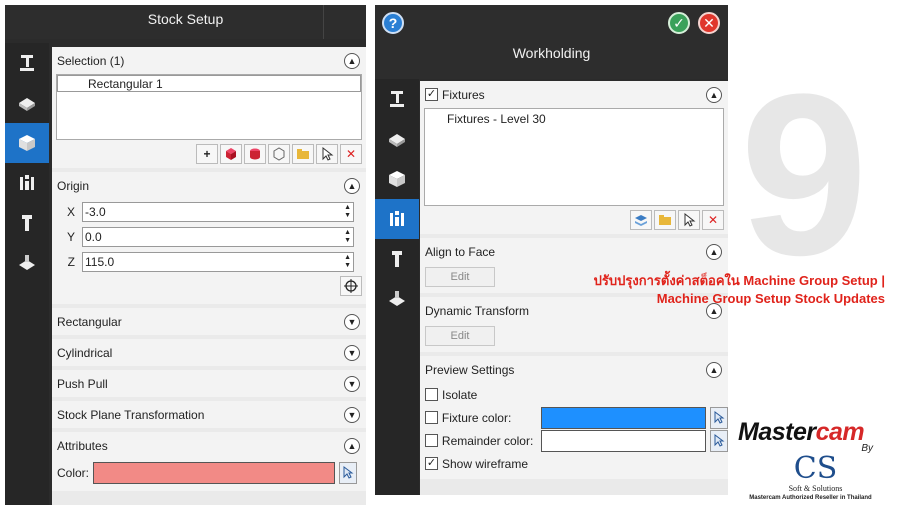  I want to click on push-pull-title: Push Pull, so click(82, 383).